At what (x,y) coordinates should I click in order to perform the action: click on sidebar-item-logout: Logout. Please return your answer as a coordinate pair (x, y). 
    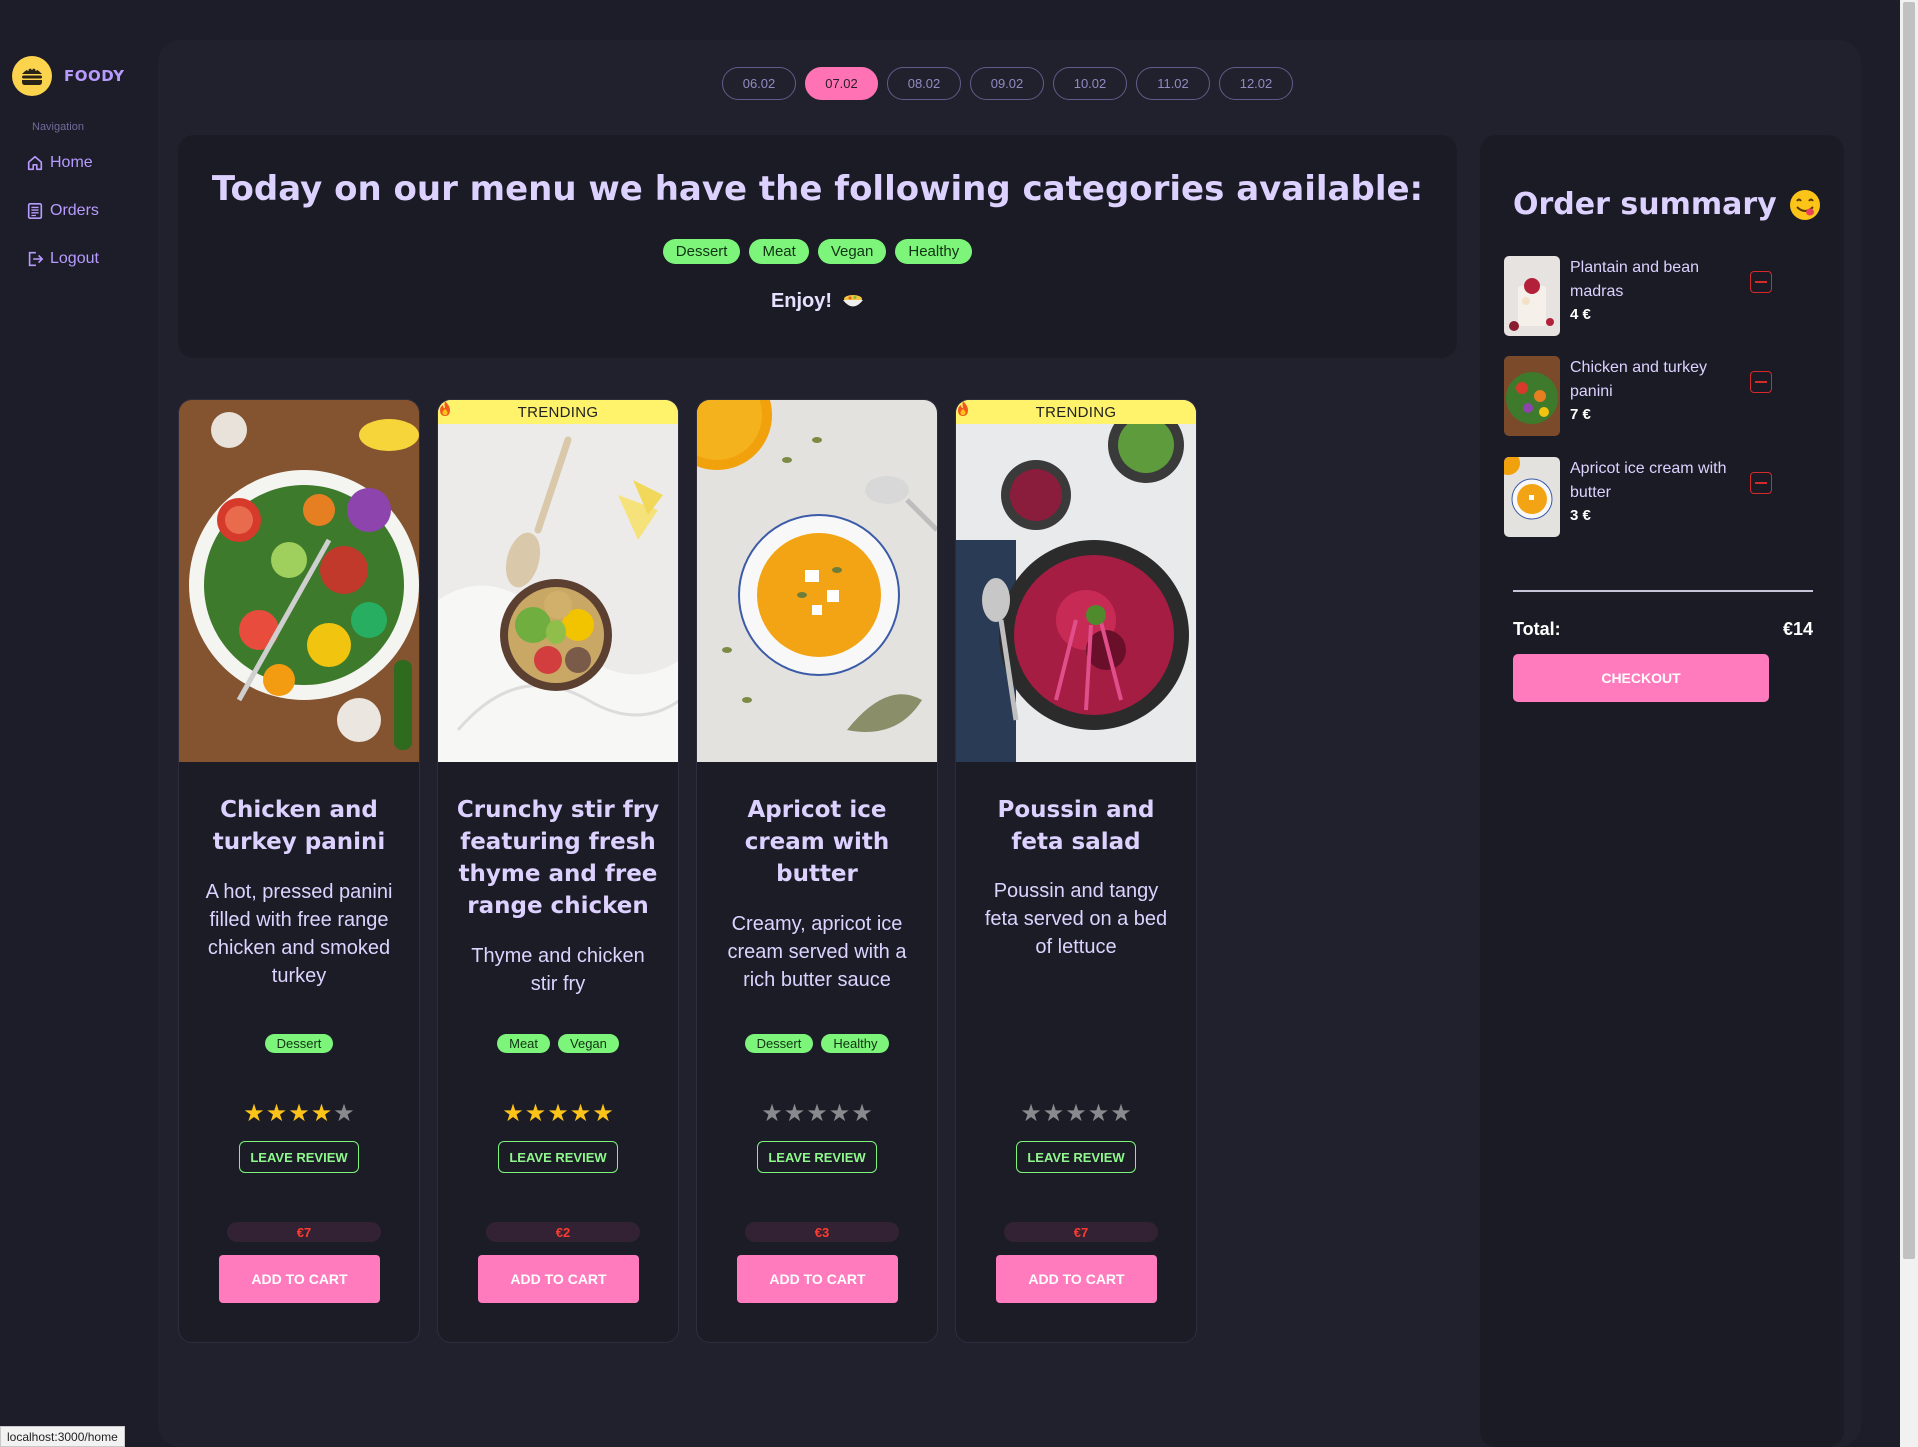
    Looking at the image, I should click on (62, 259).